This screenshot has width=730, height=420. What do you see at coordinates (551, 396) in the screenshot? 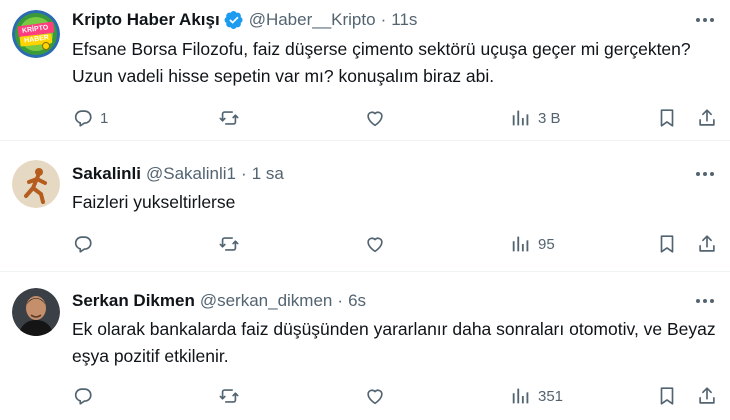
I see `view-count: 351` at bounding box center [551, 396].